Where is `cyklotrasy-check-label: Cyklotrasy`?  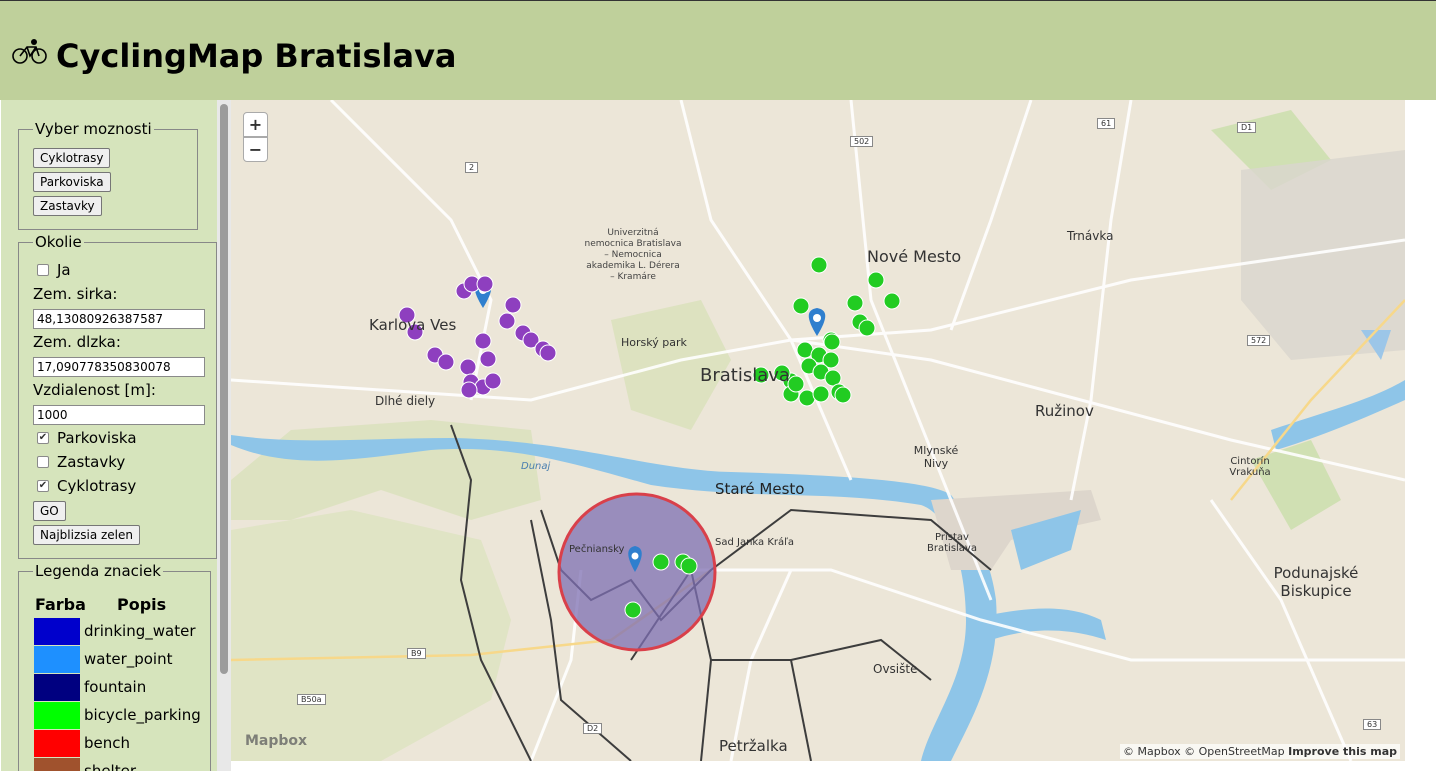 cyklotrasy-check-label: Cyklotrasy is located at coordinates (97, 486).